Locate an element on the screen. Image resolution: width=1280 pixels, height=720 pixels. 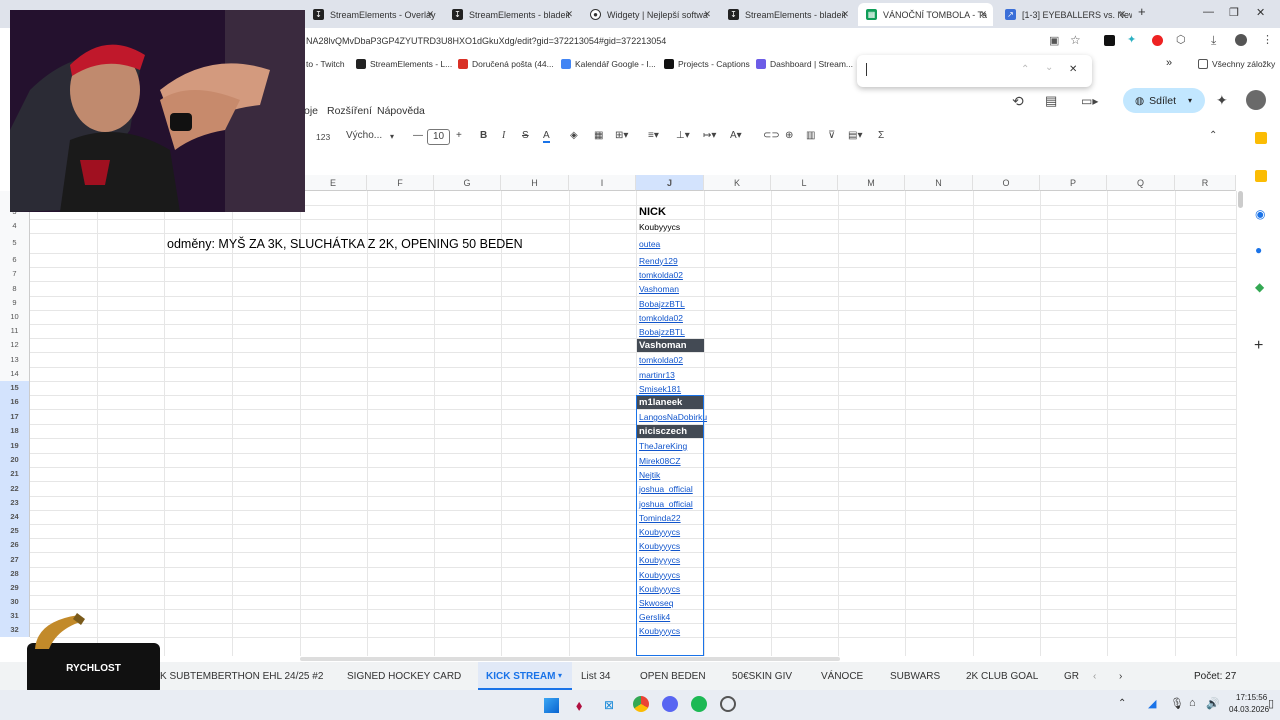
row-header: 11 is located at coordinates (15, 331).